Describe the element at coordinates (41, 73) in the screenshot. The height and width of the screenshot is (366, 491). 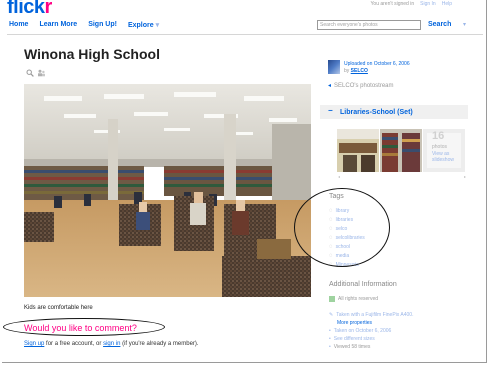
I see `people-icon` at that location.